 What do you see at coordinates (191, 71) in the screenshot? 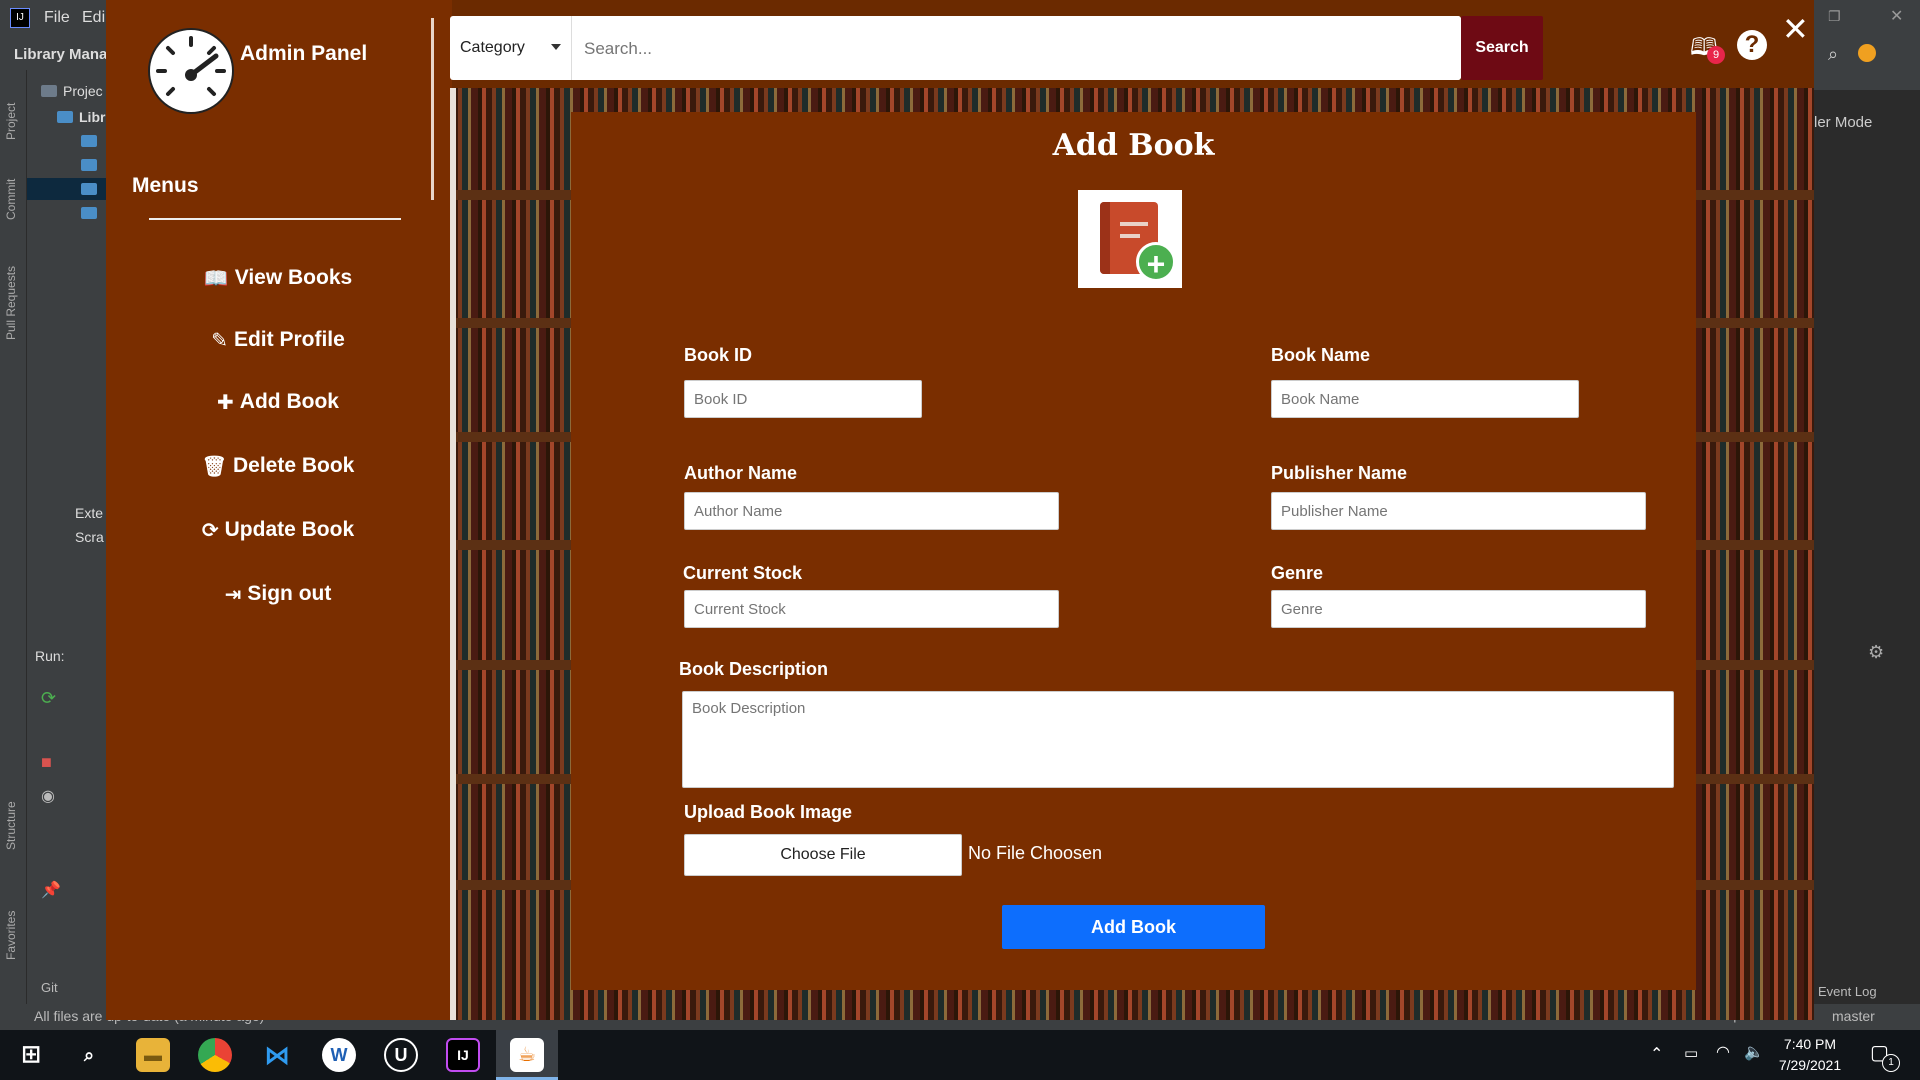
I see `dashboard-gauge-icon` at bounding box center [191, 71].